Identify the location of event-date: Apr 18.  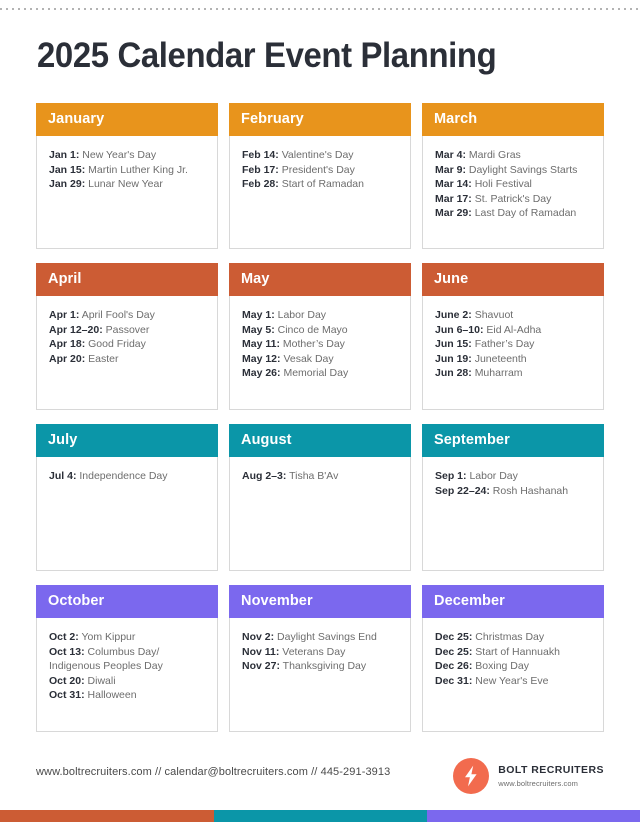
(65, 344).